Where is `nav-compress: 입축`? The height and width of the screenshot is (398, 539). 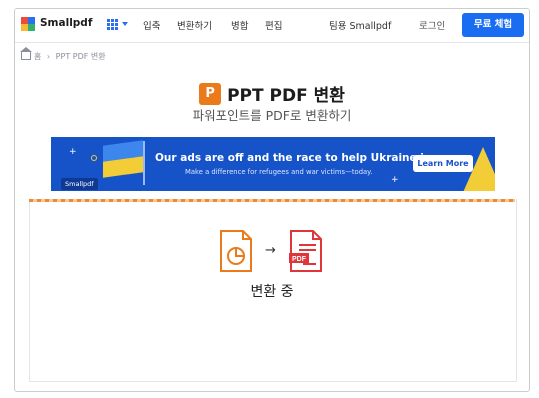
nav-compress: 입축 is located at coordinates (151, 25).